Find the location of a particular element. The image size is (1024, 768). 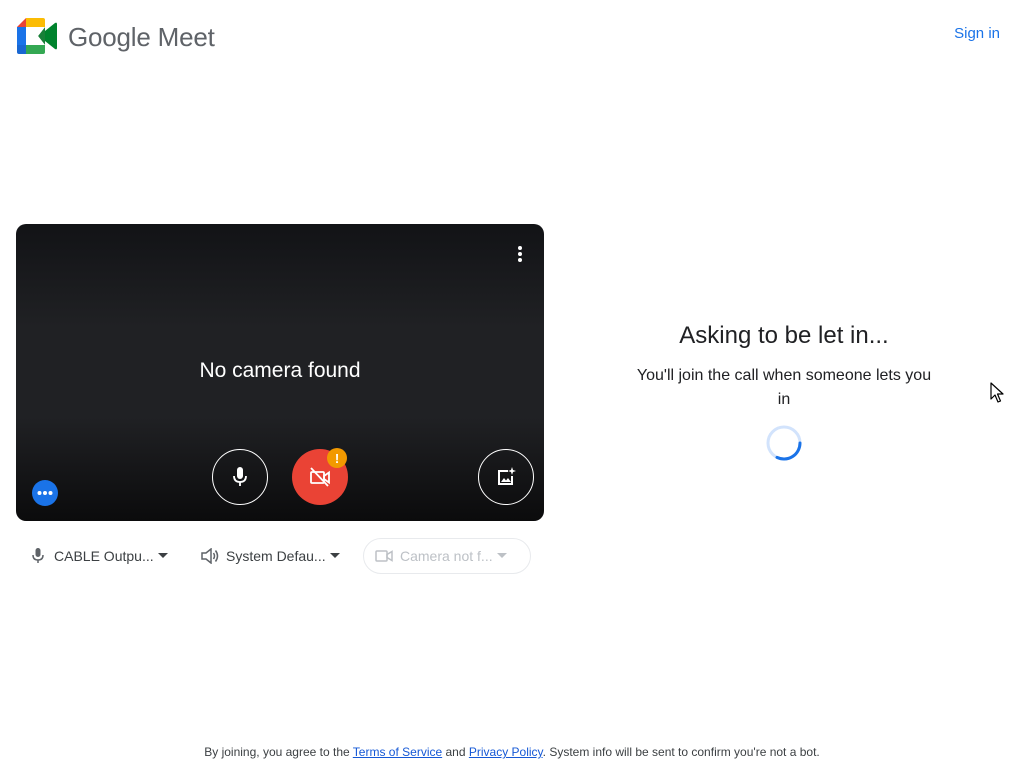

videocam-off-icon is located at coordinates (320, 477).